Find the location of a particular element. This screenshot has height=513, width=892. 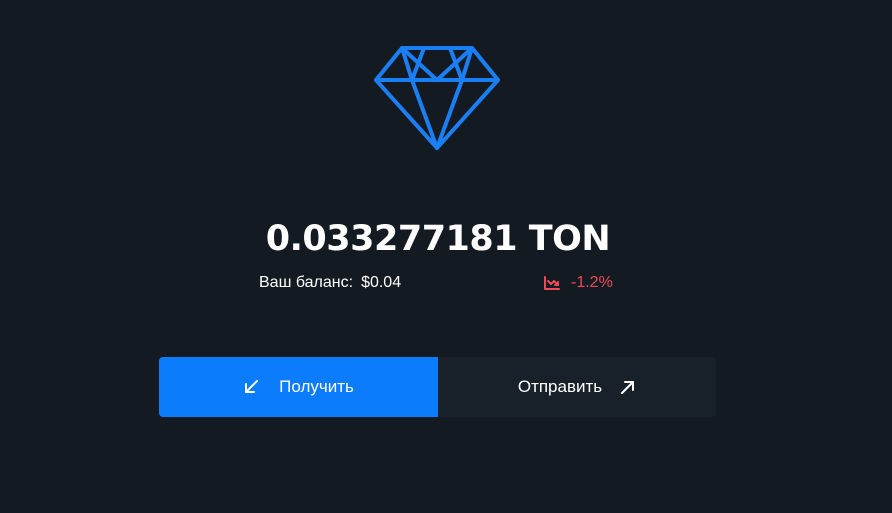

balance-value: $0.04 is located at coordinates (381, 282).